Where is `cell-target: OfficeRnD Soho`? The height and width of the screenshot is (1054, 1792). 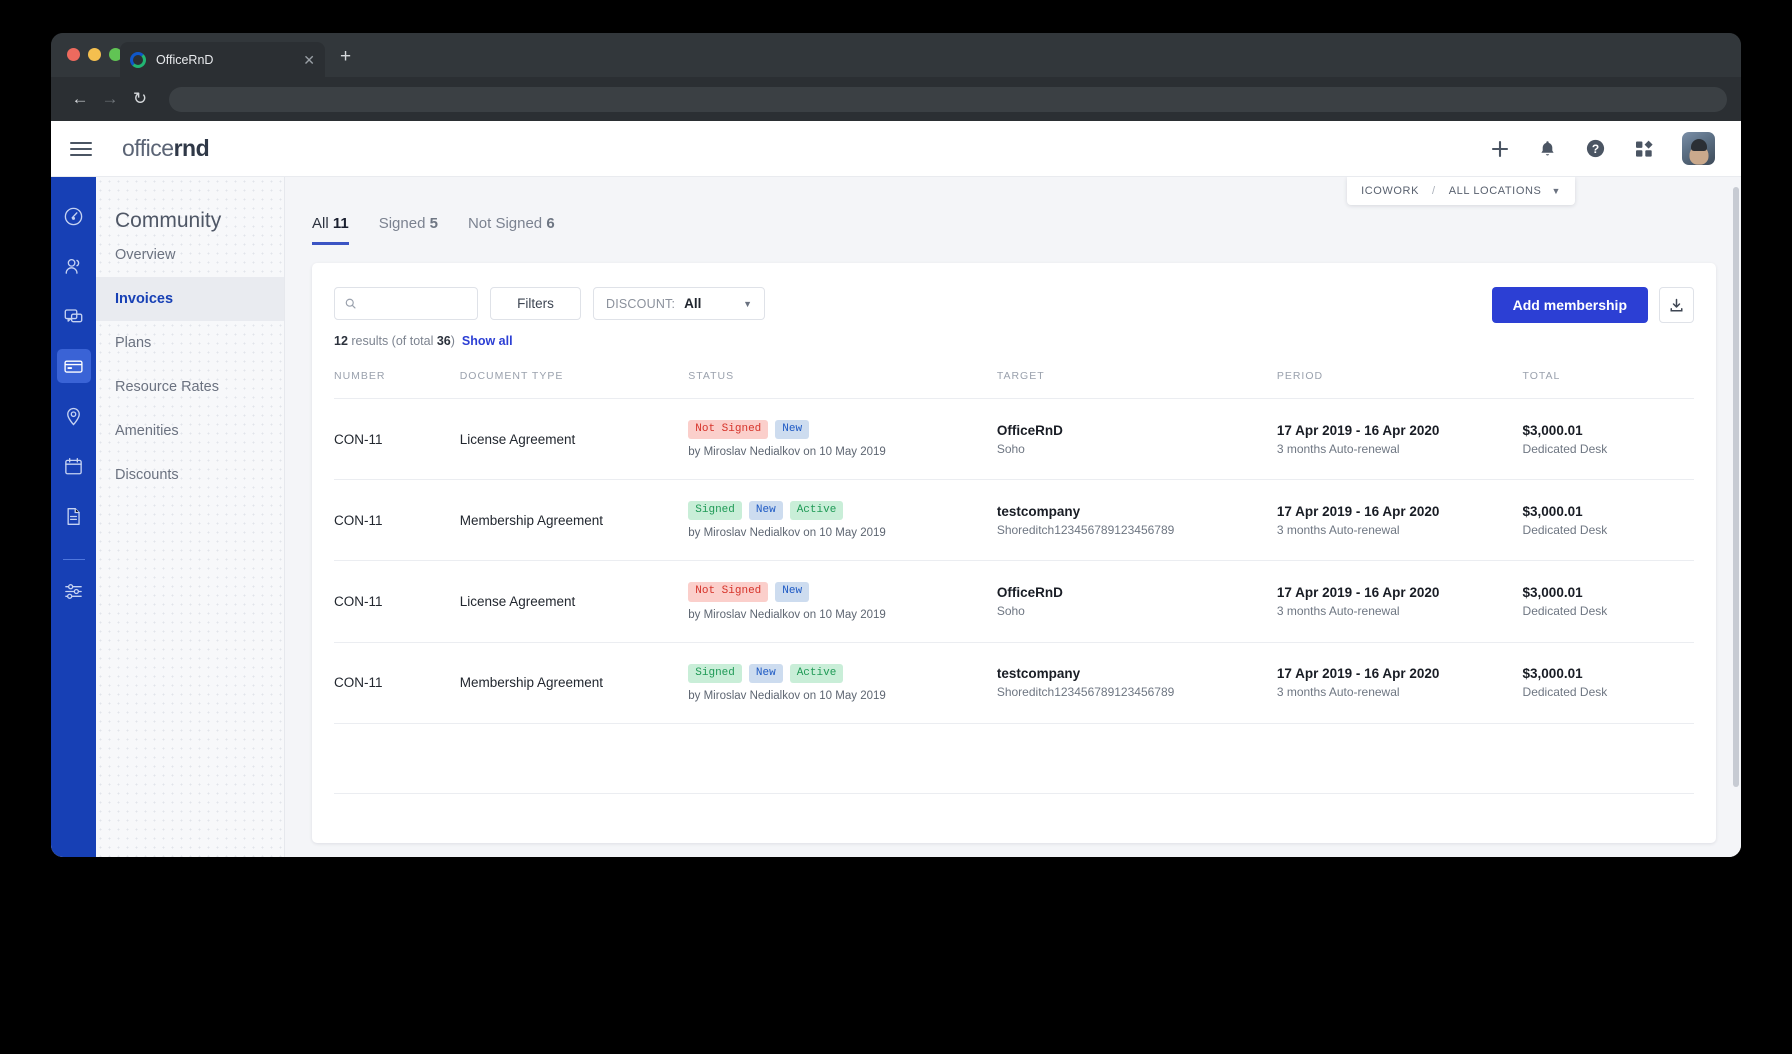
cell-target: OfficeRnD Soho is located at coordinates (1136, 601).